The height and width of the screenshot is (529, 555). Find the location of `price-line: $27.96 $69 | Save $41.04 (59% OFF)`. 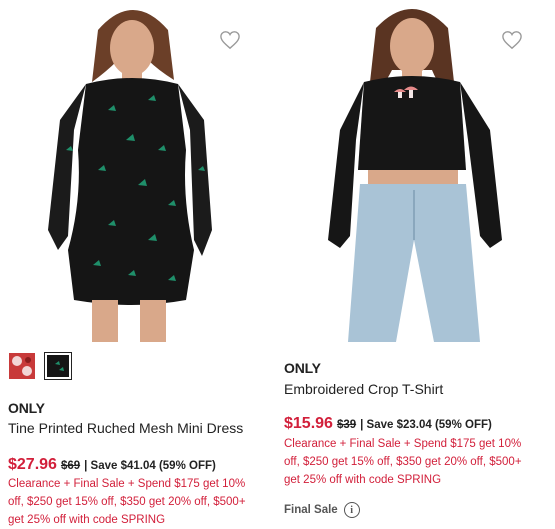

price-line: $27.96 $69 | Save $41.04 (59% OFF) is located at coordinates (112, 465).